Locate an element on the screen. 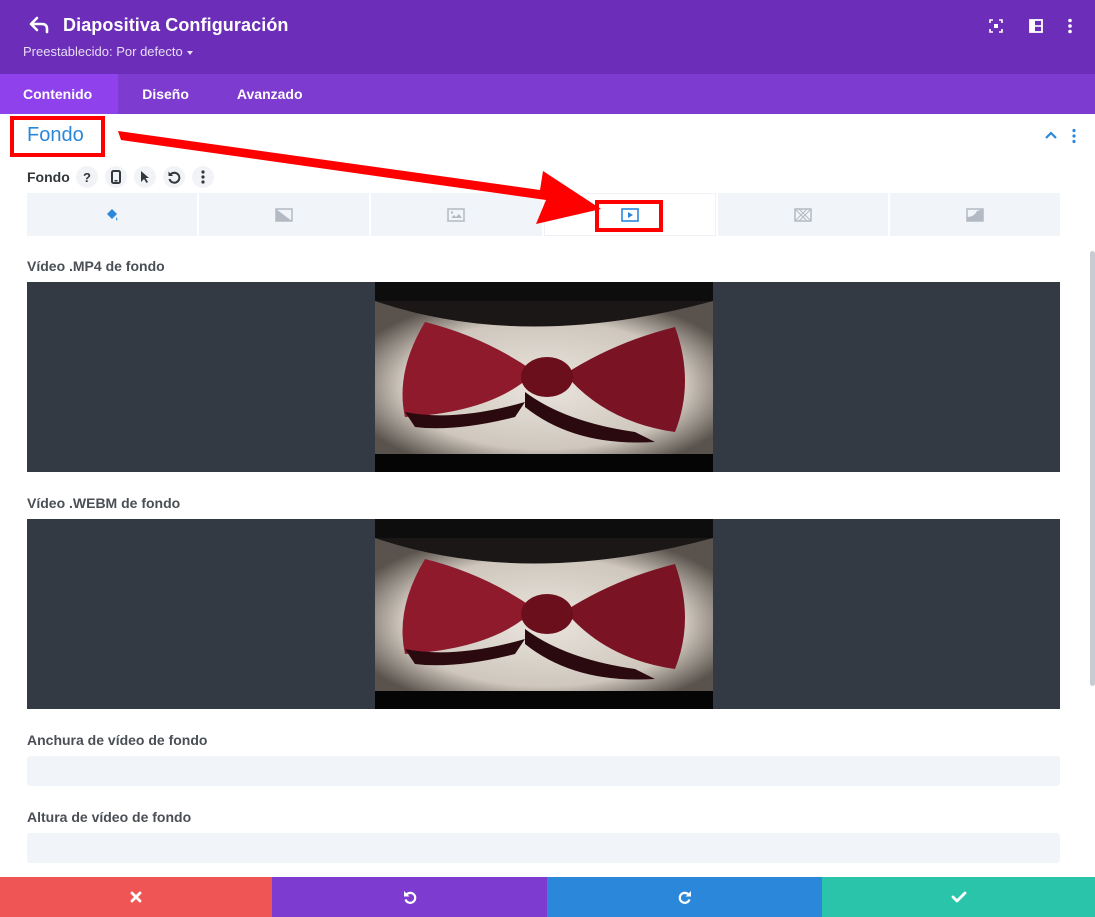 This screenshot has height=917, width=1095. mobile-icon is located at coordinates (116, 177).